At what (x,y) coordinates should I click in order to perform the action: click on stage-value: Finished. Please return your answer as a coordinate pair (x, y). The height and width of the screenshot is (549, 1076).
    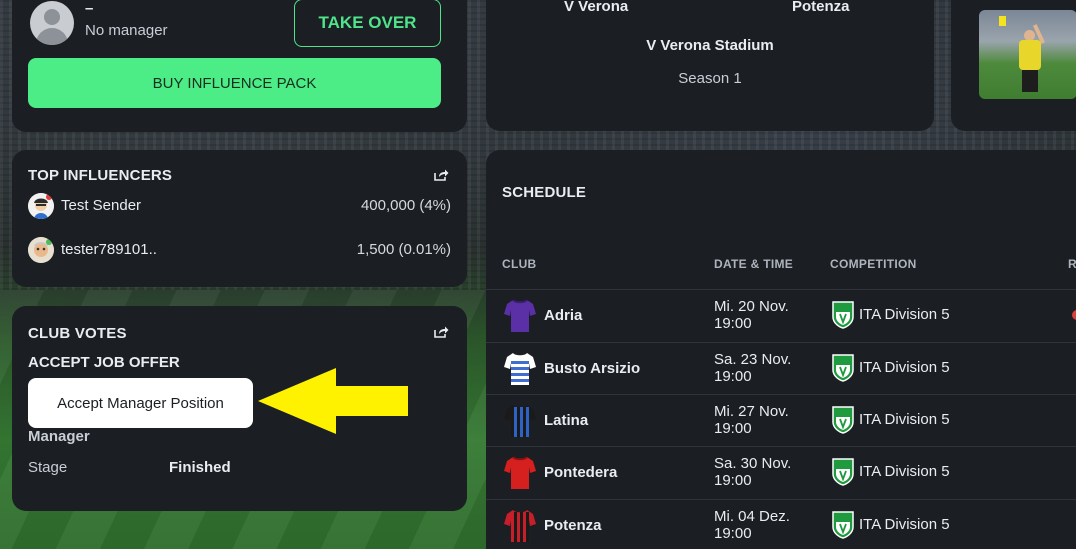
    Looking at the image, I should click on (200, 467).